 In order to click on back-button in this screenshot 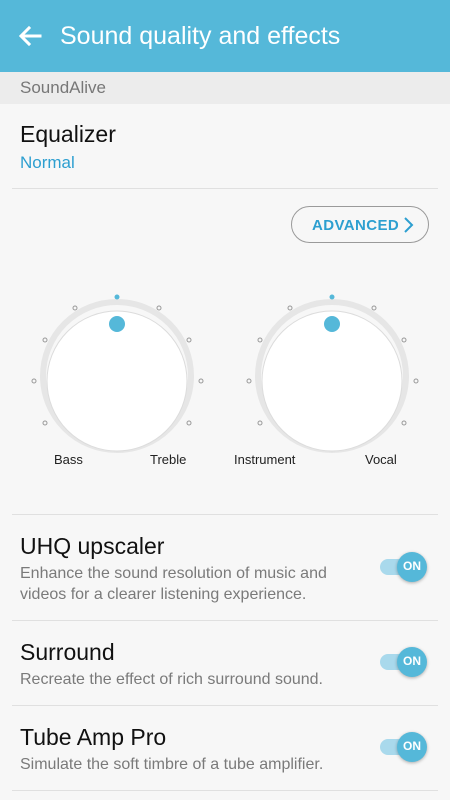, I will do `click(30, 36)`.